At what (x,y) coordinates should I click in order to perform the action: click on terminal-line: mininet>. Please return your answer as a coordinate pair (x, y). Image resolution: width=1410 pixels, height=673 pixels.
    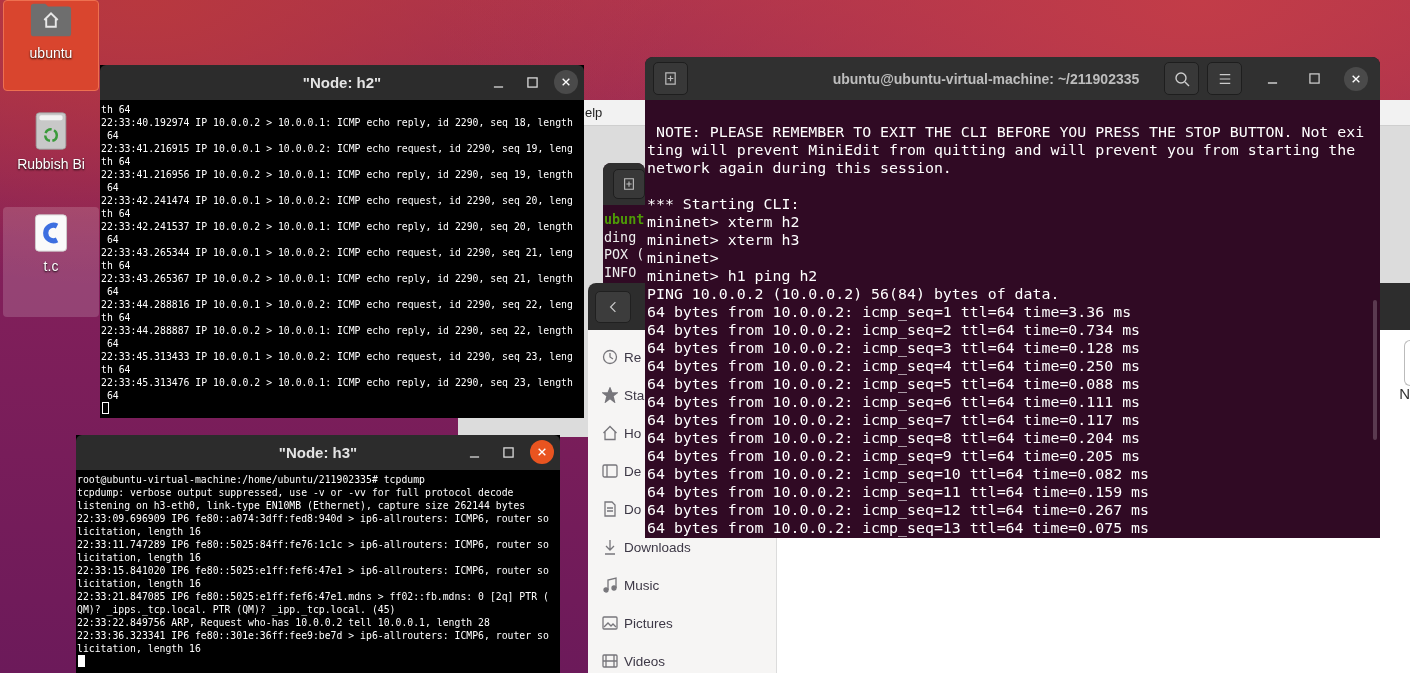
    Looking at the image, I should click on (683, 258).